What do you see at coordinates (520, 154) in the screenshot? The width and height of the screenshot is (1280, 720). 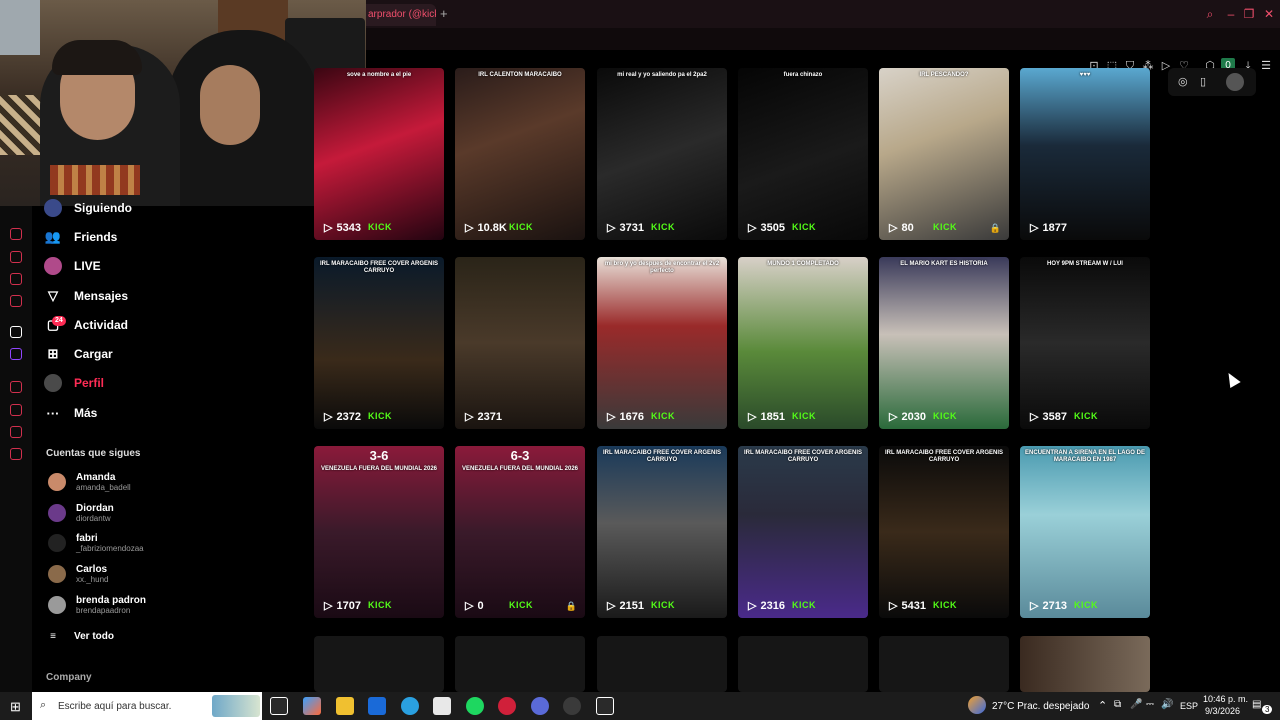 I see `video-tile: IRL CALENTON MARACAIBO ▷ 10.8K KICK` at bounding box center [520, 154].